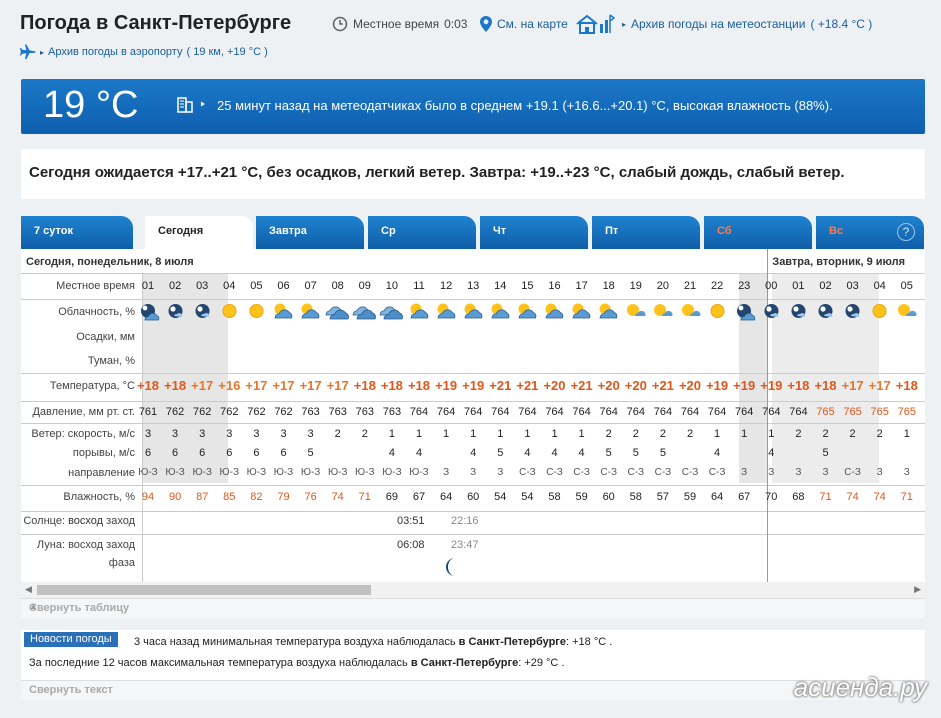  Describe the element at coordinates (310, 286) in the screenshot. I see `hour-cell: 07` at that location.